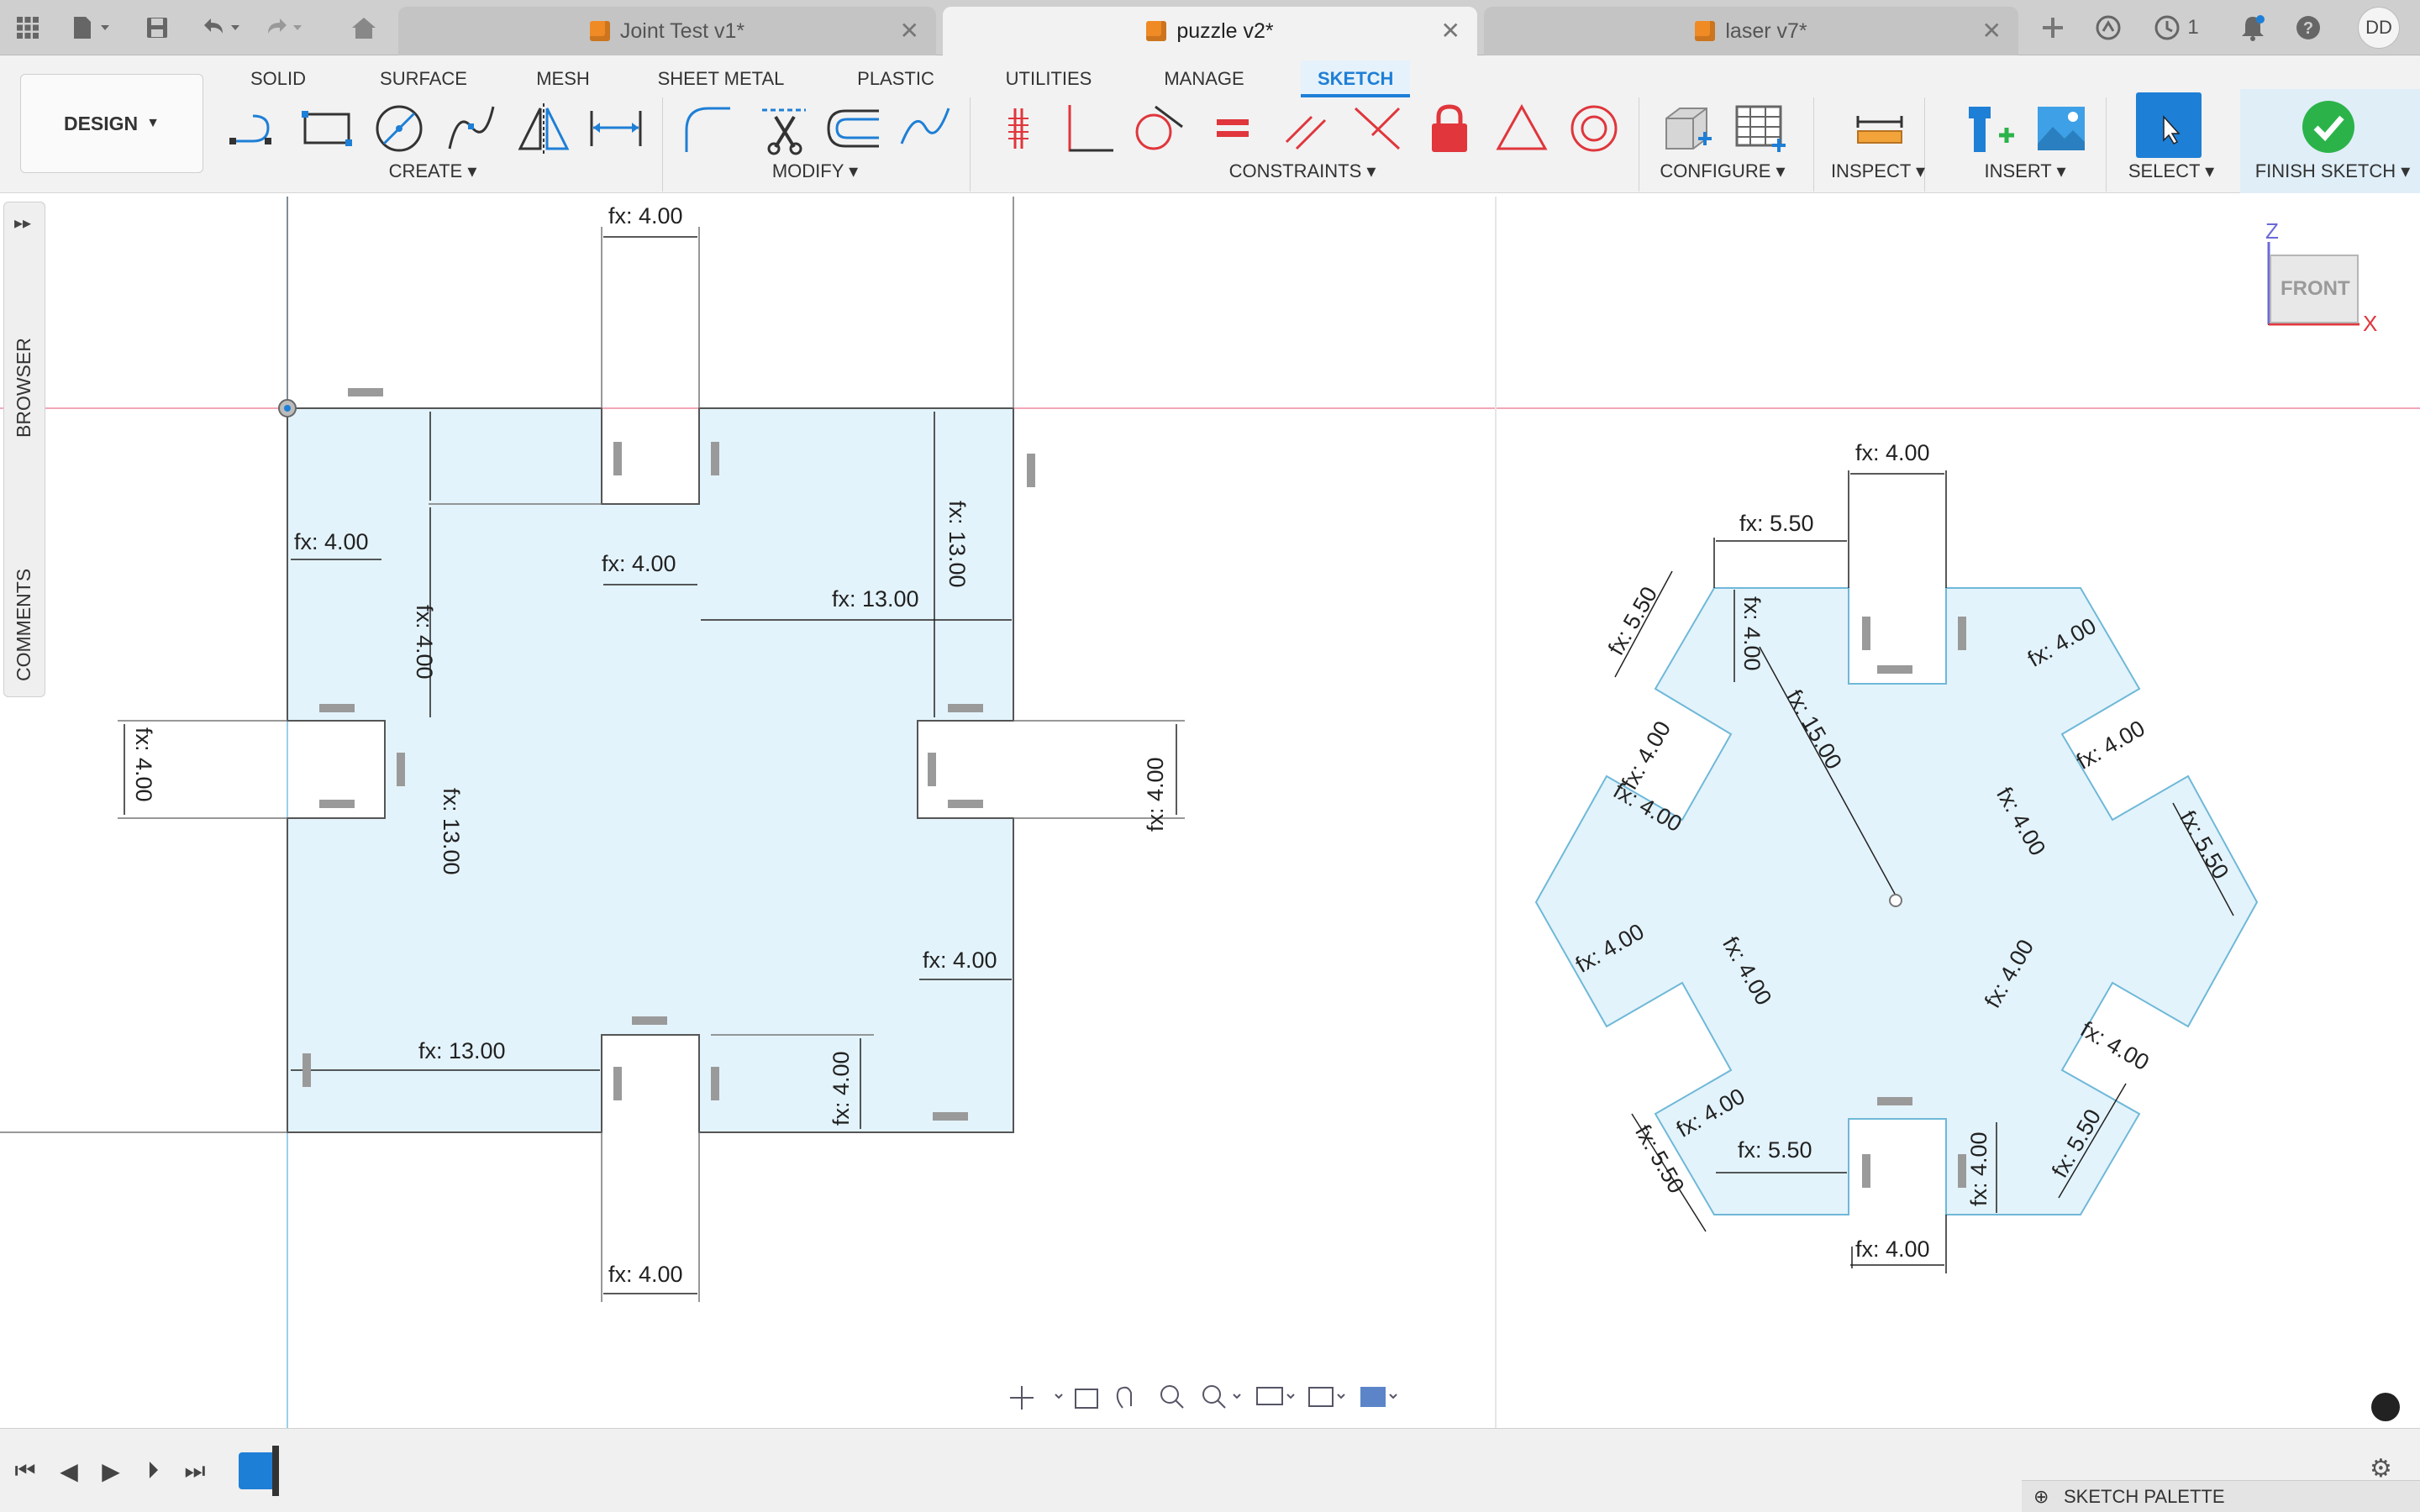 This screenshot has height=1512, width=2420. Describe the element at coordinates (111, 1471) in the screenshot. I see `play-icon: ▶` at that location.